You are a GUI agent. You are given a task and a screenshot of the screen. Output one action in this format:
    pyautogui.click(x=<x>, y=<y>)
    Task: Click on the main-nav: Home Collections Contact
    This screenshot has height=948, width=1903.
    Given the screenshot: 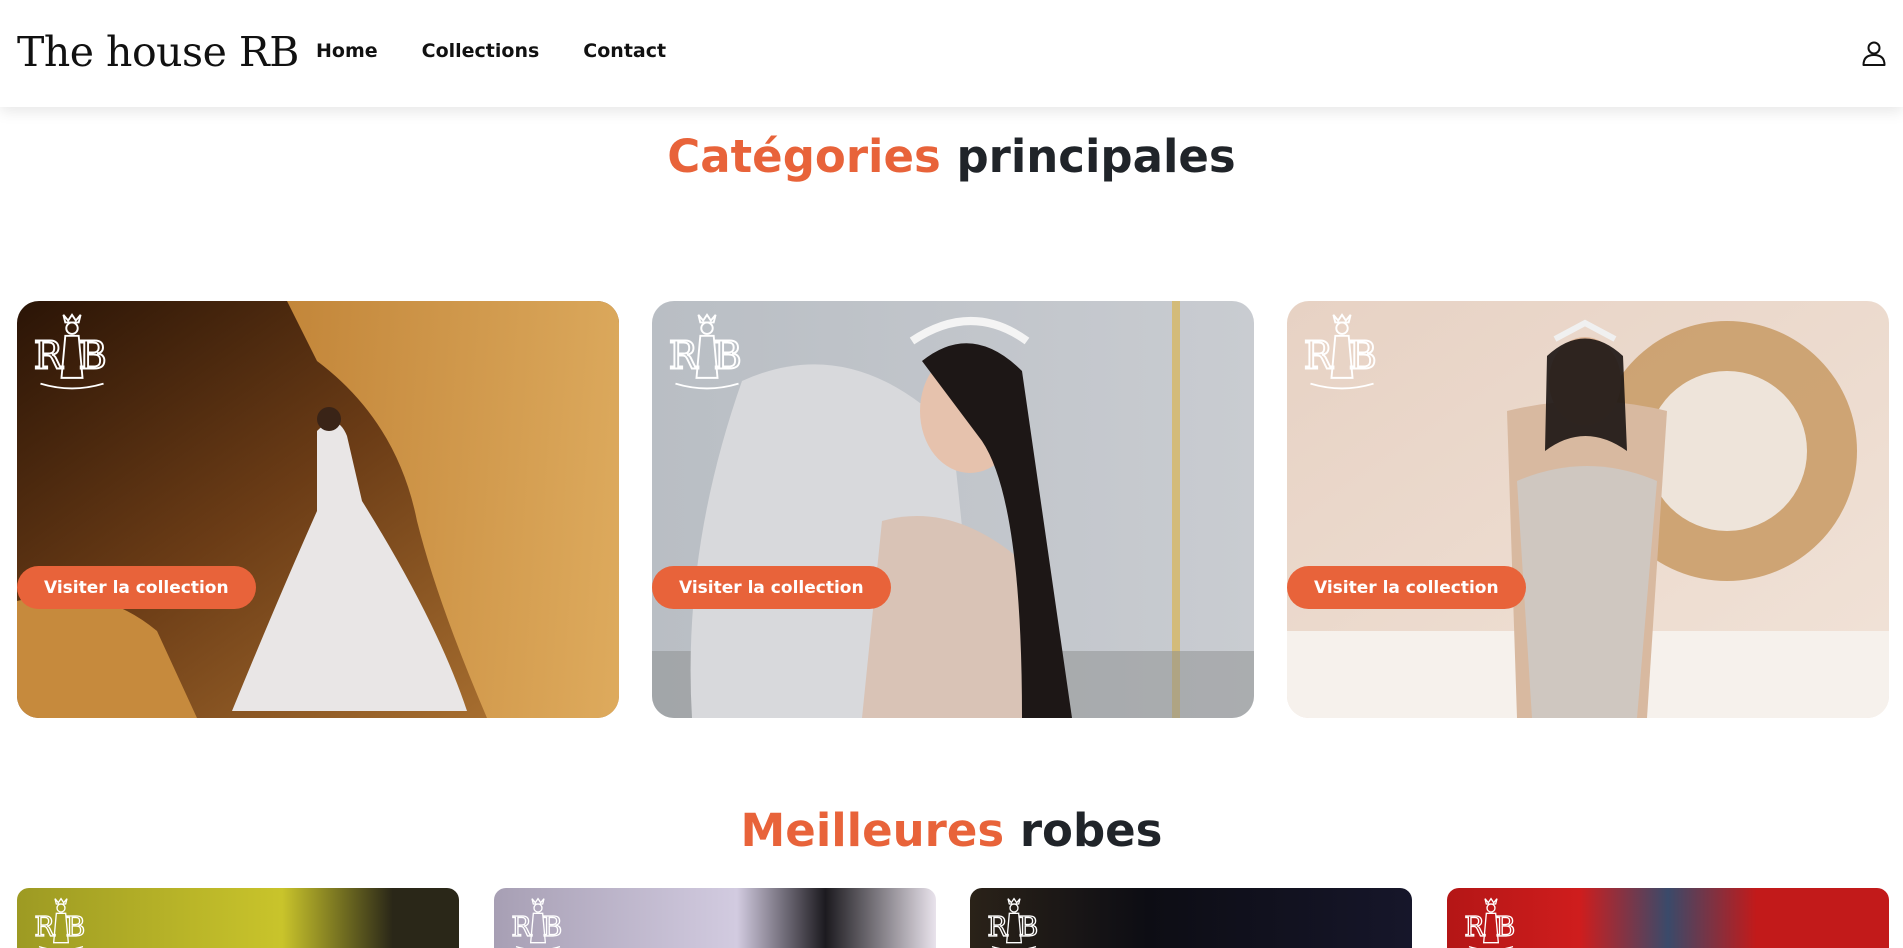 What is the action you would take?
    pyautogui.click(x=491, y=51)
    